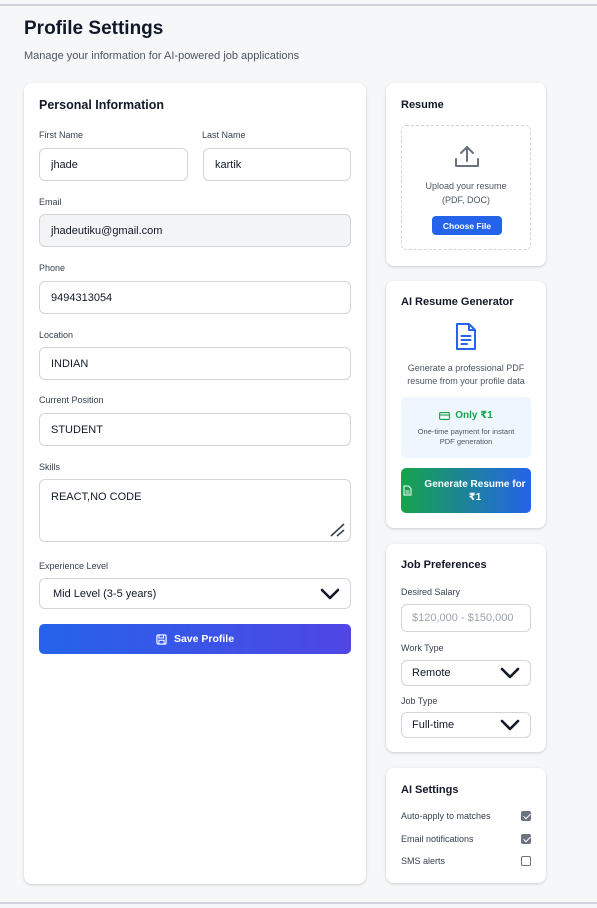 Image resolution: width=597 pixels, height=908 pixels. Describe the element at coordinates (445, 415) in the screenshot. I see `credit-card-icon` at that location.